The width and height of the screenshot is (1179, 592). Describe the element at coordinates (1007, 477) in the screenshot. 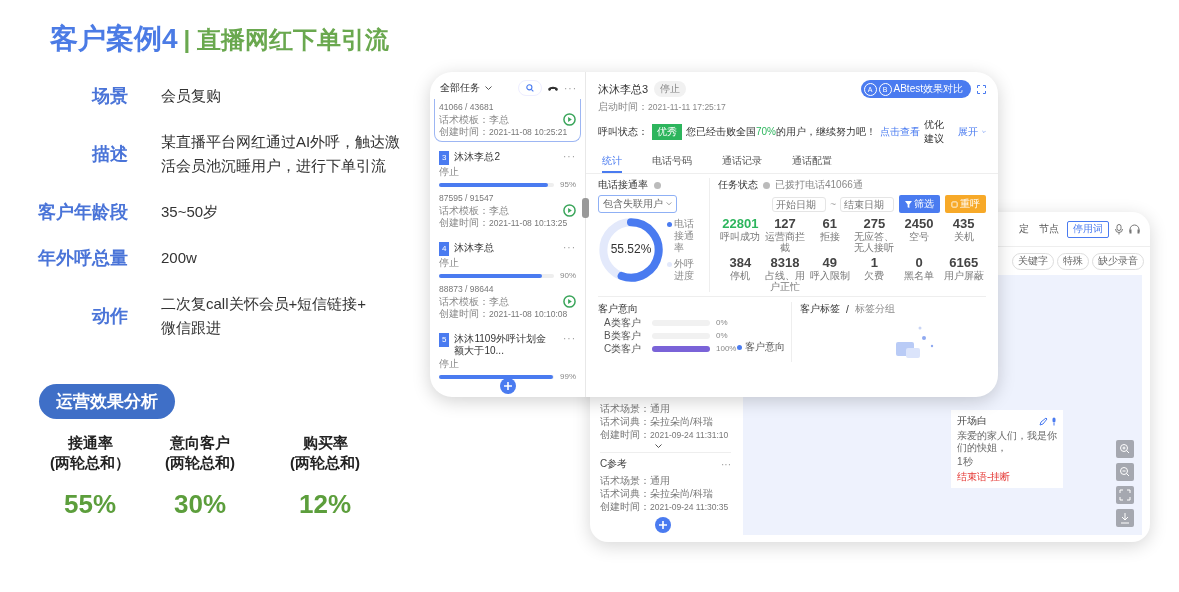

I see `node-end-link: 结束语-挂断` at that location.